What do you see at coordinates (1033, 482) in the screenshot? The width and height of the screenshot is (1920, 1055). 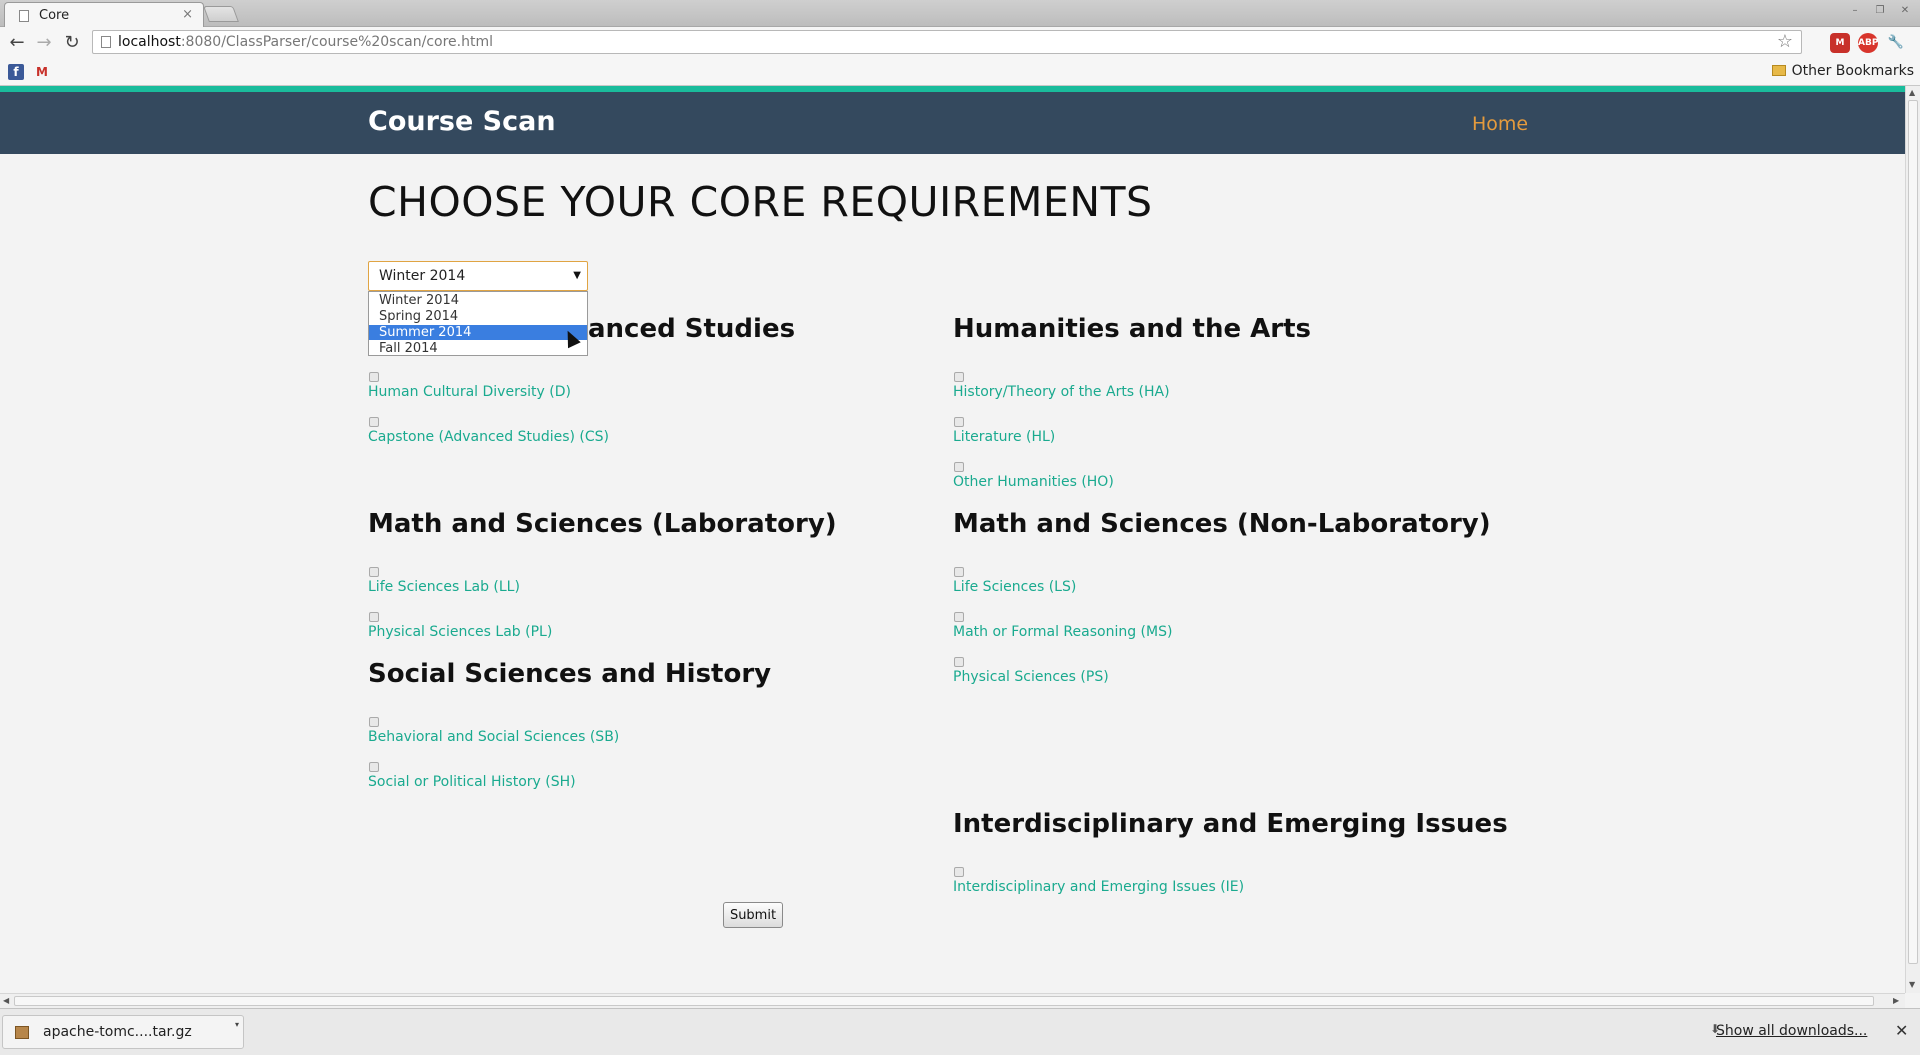 I see `requirement-link-ho: Other Humanities (HO)` at bounding box center [1033, 482].